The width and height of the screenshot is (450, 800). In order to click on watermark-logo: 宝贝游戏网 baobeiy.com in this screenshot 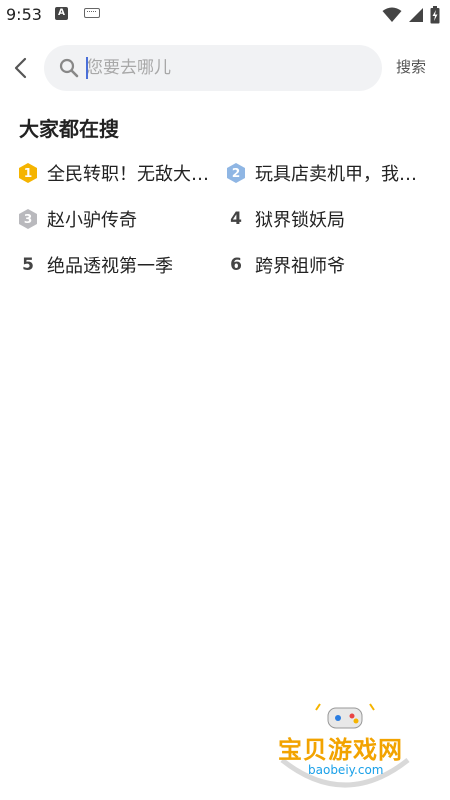, I will do `click(345, 747)`.